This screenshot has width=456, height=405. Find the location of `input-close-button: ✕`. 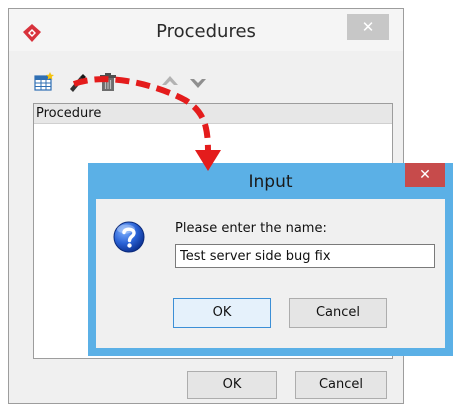

input-close-button: ✕ is located at coordinates (425, 175).